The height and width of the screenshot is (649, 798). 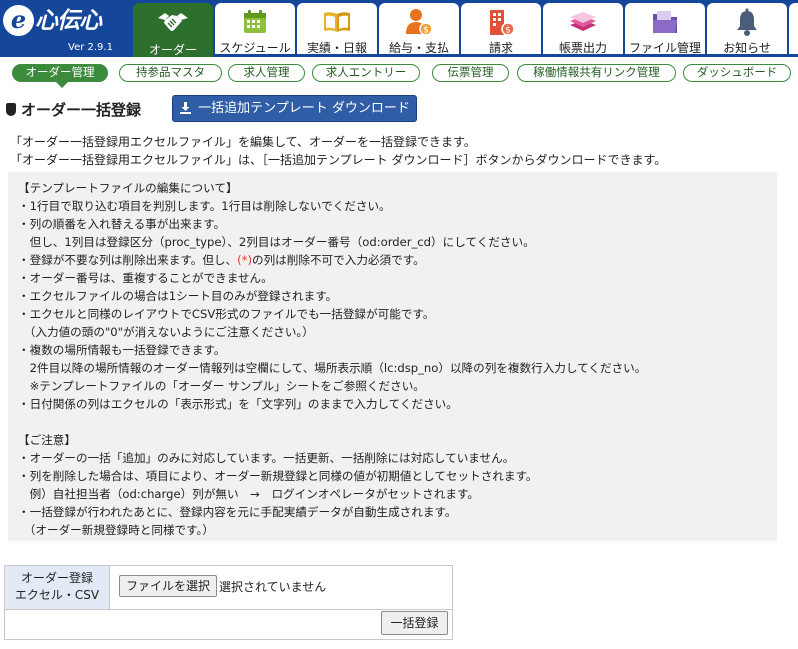 I want to click on file-status-text: 選択されていません, so click(x=273, y=587).